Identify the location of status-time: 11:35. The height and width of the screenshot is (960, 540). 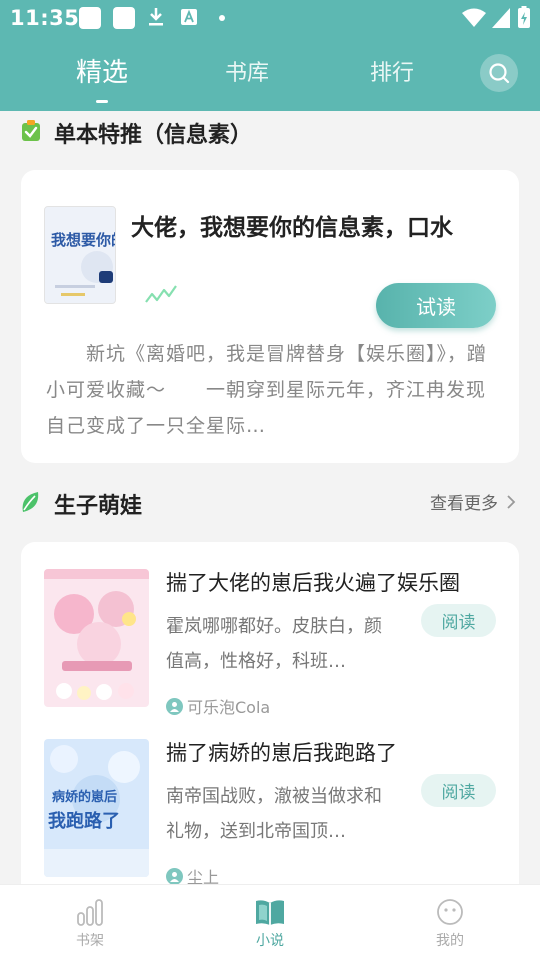
(45, 18).